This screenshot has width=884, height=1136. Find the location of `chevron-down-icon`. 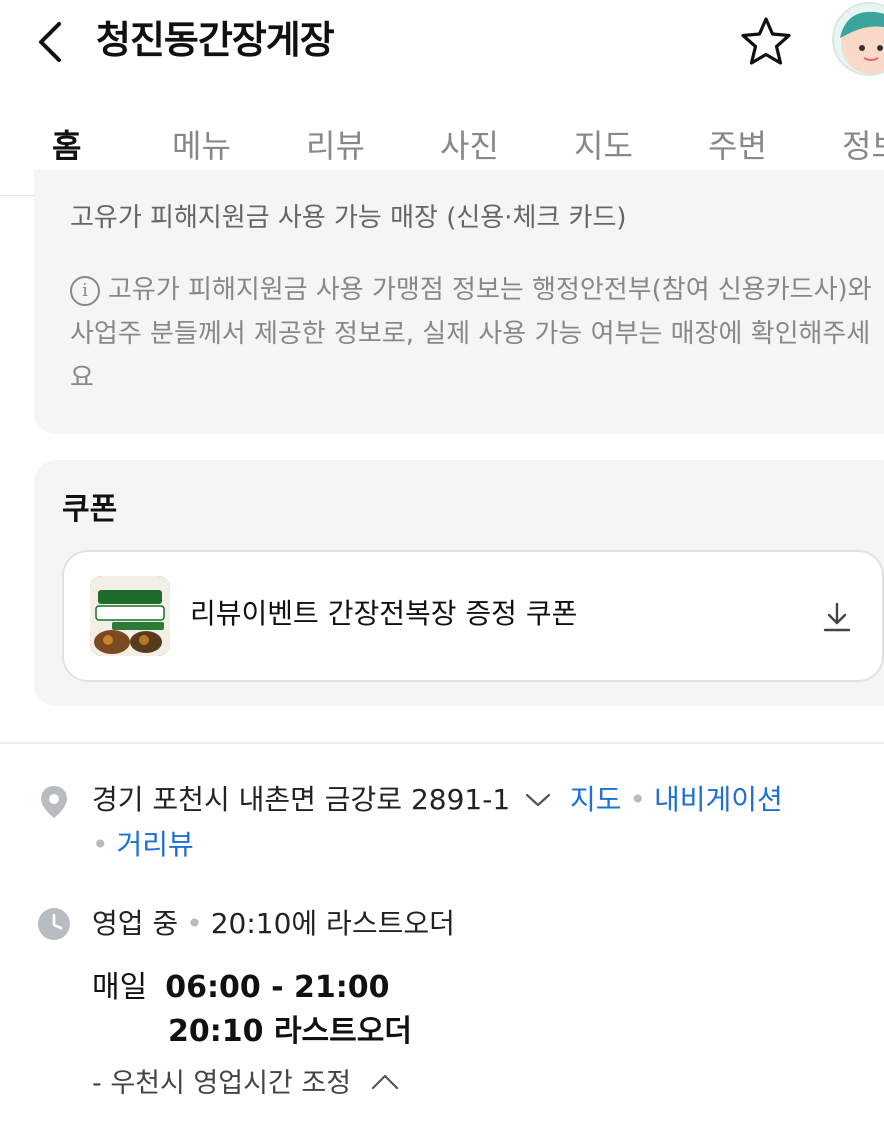

chevron-down-icon is located at coordinates (538, 801).